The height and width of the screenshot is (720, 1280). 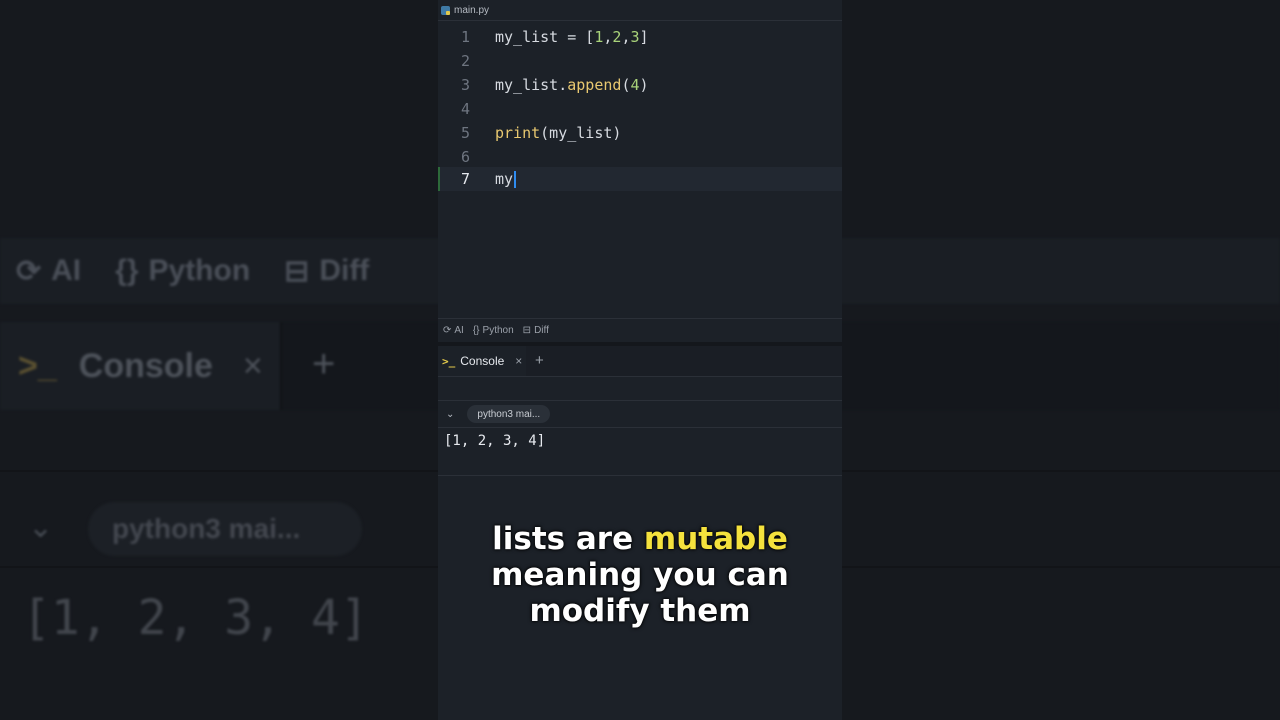 I want to click on caption-line-1: lists are mutable, so click(x=640, y=539).